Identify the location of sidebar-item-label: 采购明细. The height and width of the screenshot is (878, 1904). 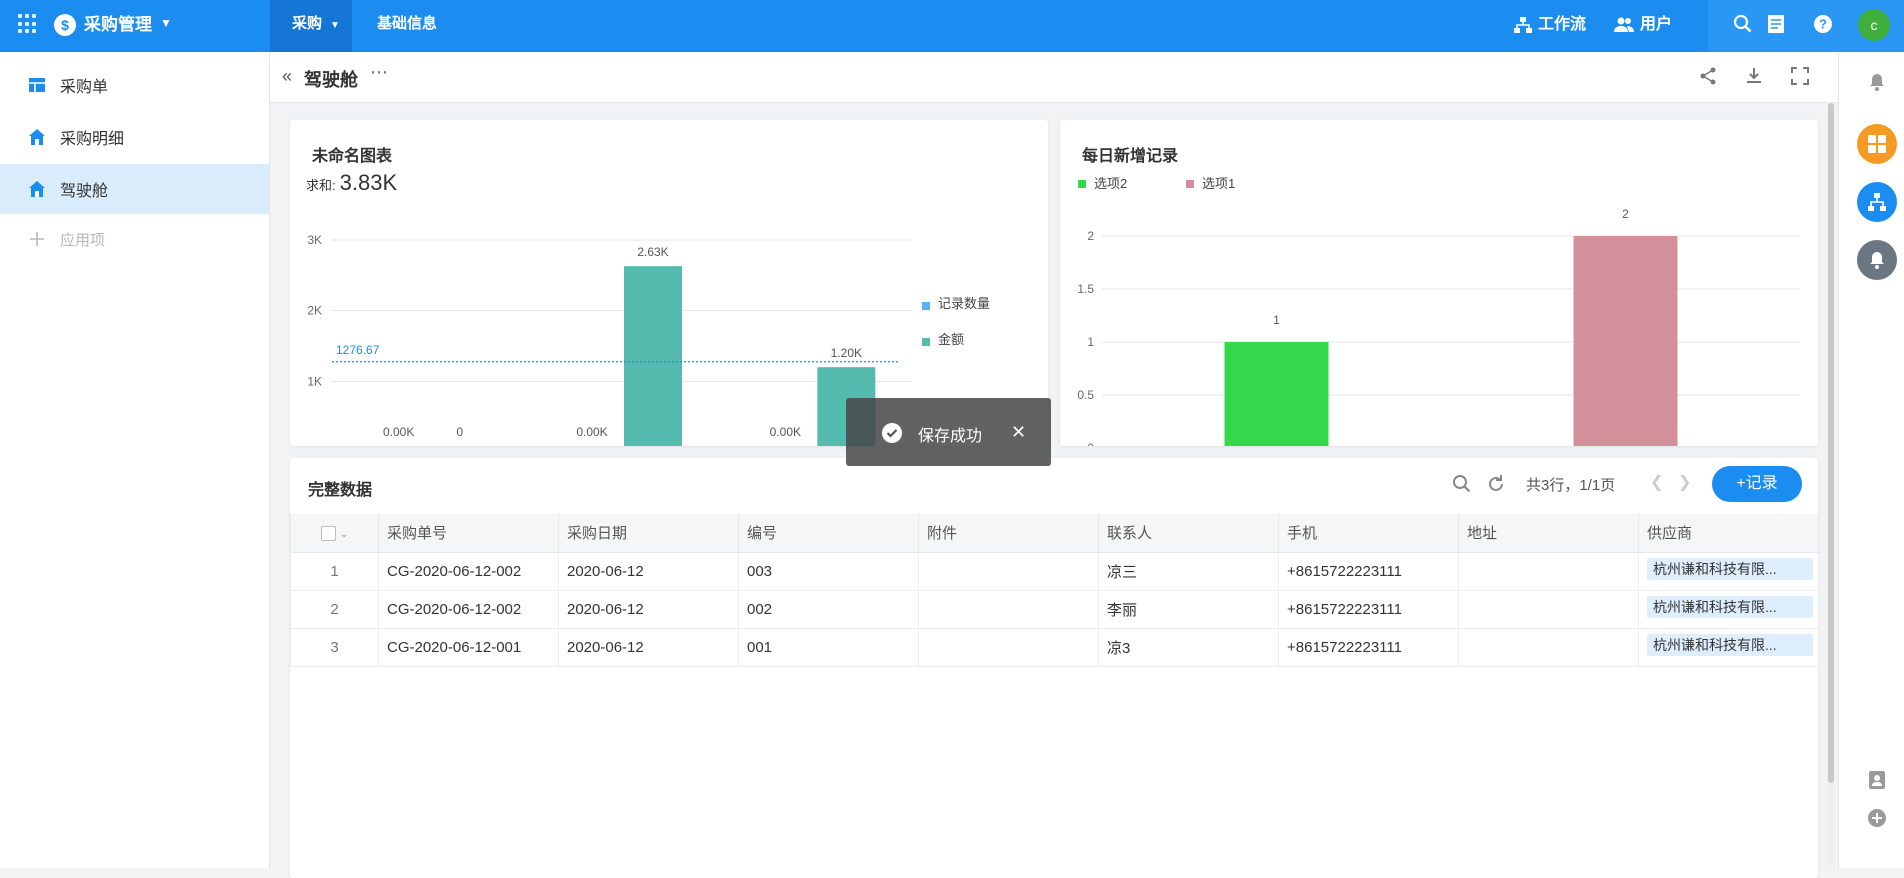
(92, 139).